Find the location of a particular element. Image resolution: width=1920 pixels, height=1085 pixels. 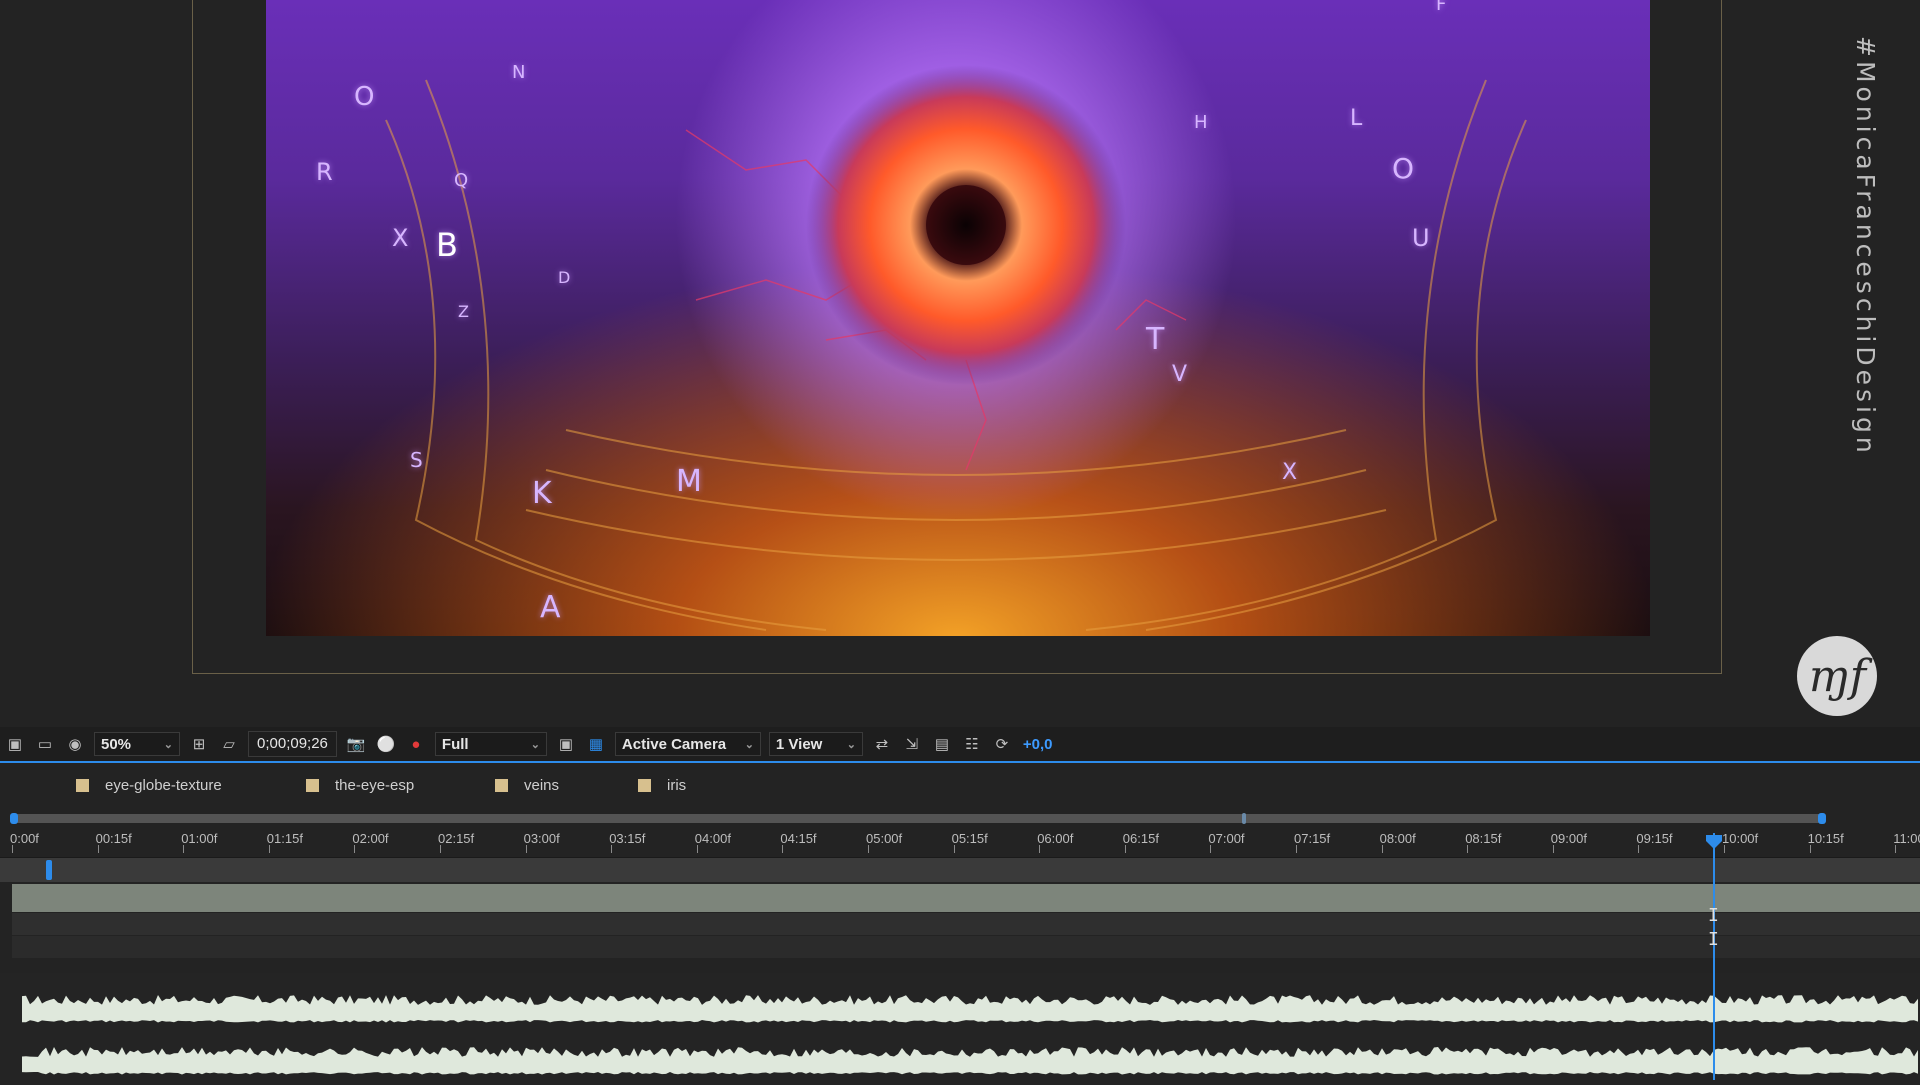

ruler-tick-label: 04:00f is located at coordinates (712, 838).